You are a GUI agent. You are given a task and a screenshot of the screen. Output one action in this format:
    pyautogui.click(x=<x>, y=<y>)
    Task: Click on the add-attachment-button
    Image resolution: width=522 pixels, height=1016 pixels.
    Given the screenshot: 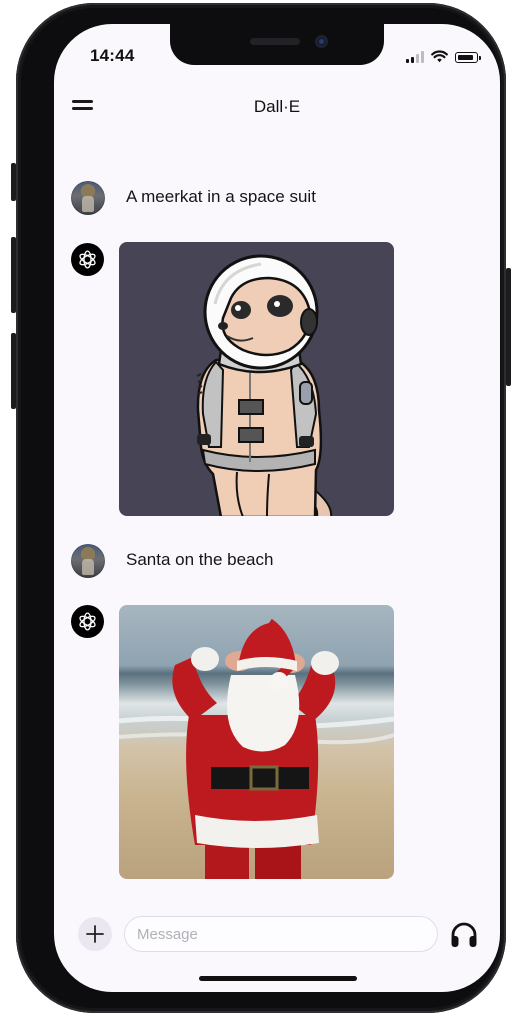 What is the action you would take?
    pyautogui.click(x=95, y=934)
    